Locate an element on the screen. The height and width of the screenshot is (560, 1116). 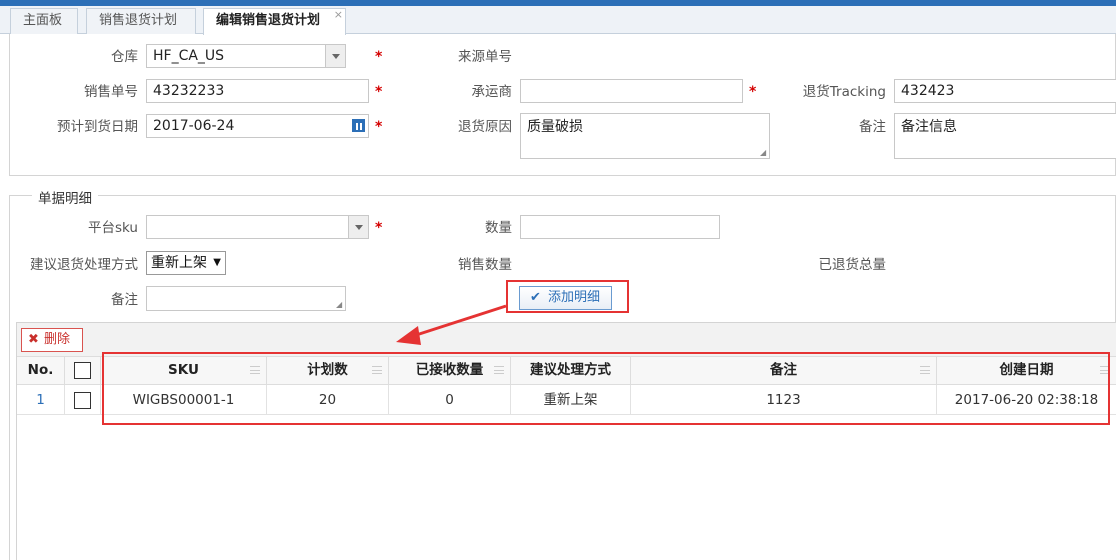
annotation-arrow is located at coordinates (451, 324).